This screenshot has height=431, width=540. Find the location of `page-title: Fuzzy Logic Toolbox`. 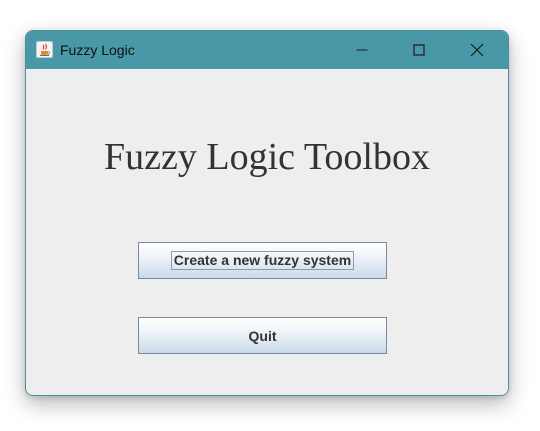

page-title: Fuzzy Logic Toolbox is located at coordinates (267, 157).